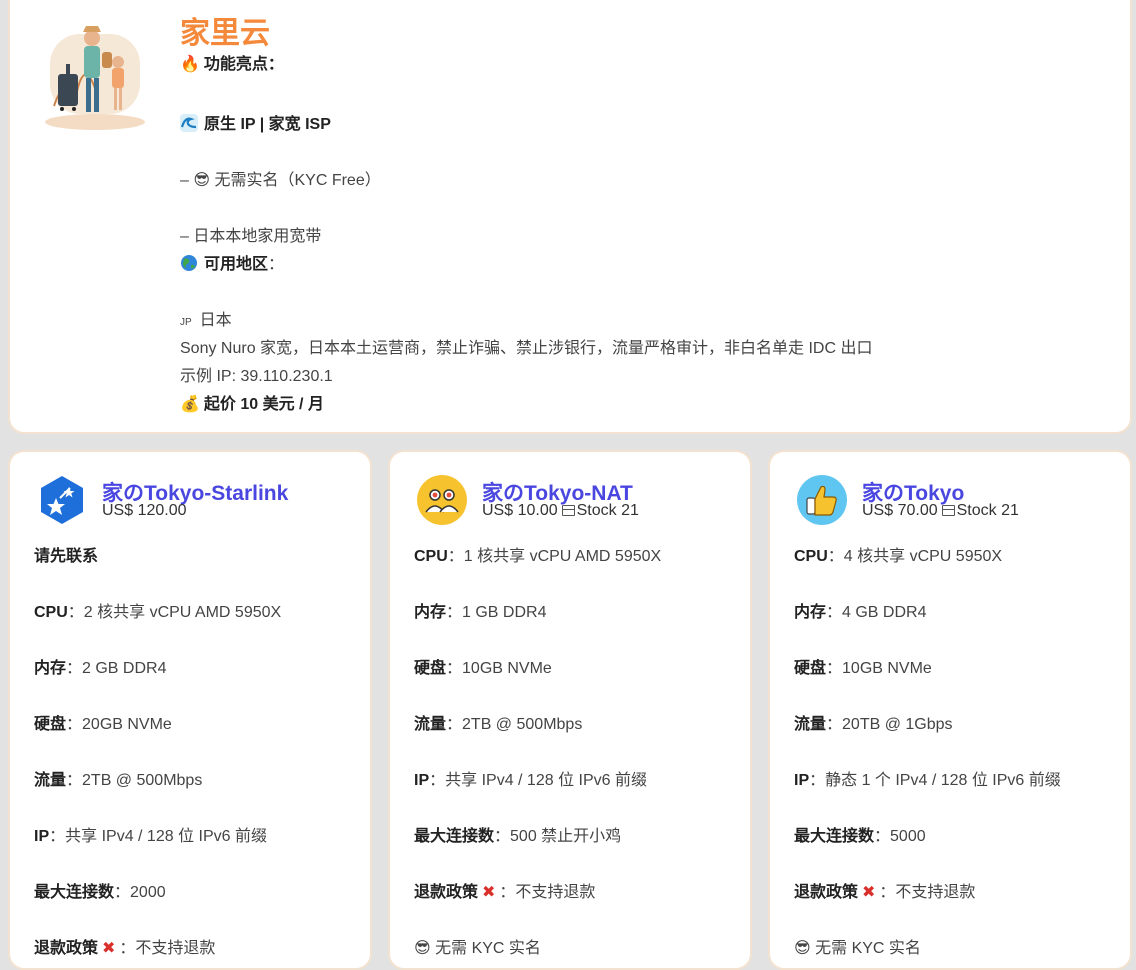  I want to click on home-broadband-line: – 日本本地家用宽带, so click(251, 236).